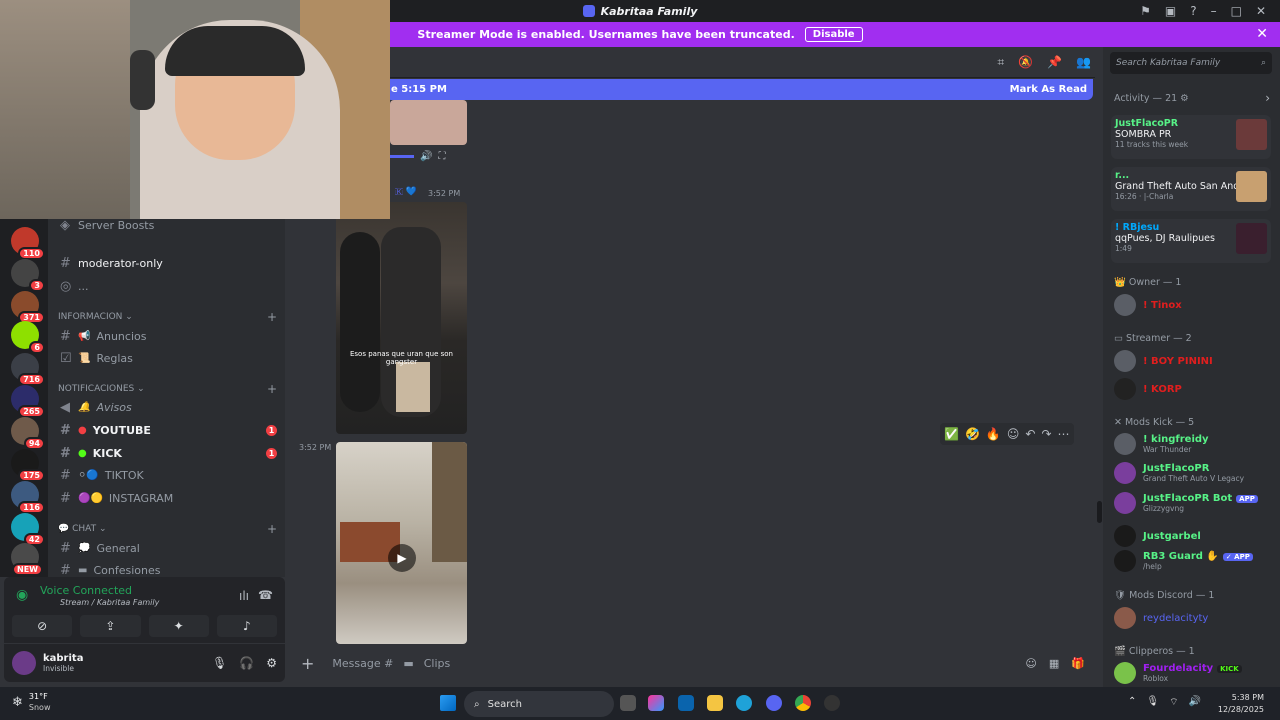 The height and width of the screenshot is (720, 1280). Describe the element at coordinates (803, 703) in the screenshot. I see `chrome-icon` at that location.